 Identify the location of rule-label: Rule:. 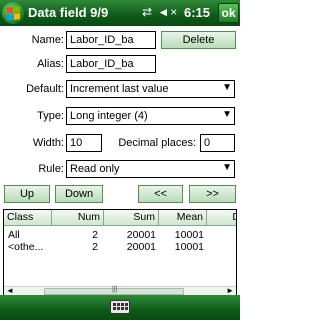
(51, 169).